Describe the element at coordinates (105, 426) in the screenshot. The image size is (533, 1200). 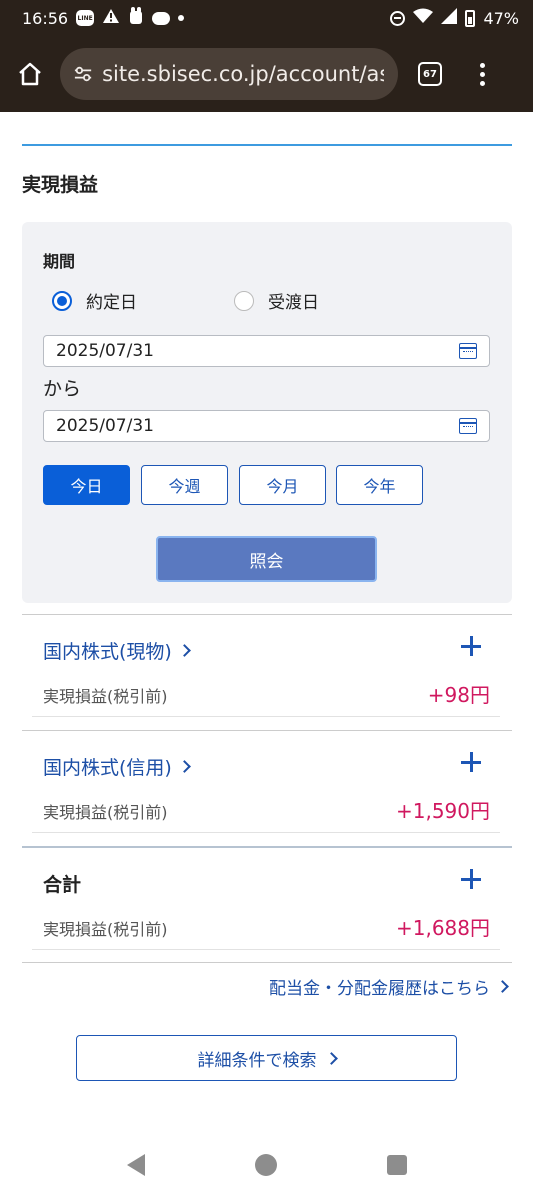
I see `date-to-value: 2025/07/31` at that location.